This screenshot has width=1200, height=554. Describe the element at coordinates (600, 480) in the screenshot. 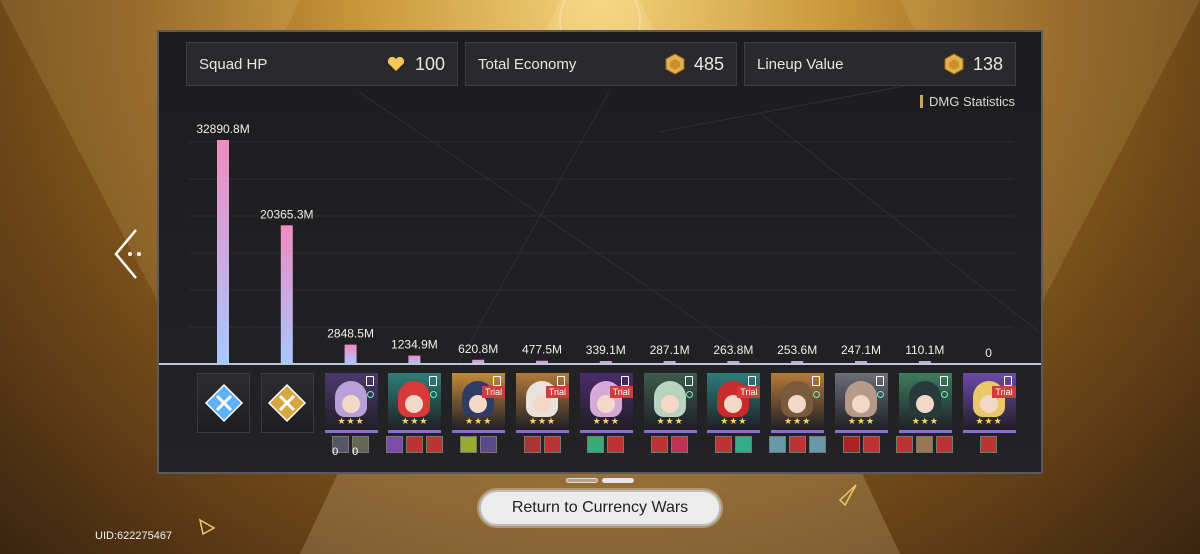

I see `page-indicator` at that location.